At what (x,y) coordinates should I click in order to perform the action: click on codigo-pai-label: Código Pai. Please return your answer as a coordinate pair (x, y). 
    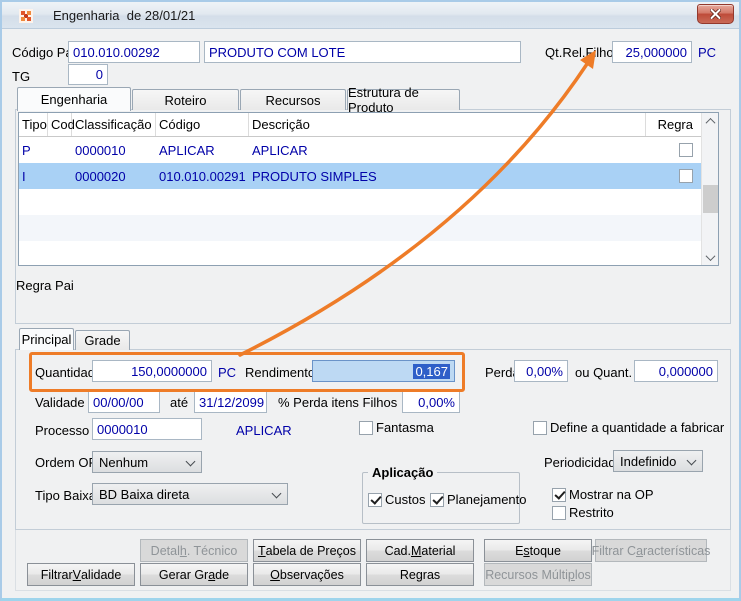
    Looking at the image, I should click on (44, 52).